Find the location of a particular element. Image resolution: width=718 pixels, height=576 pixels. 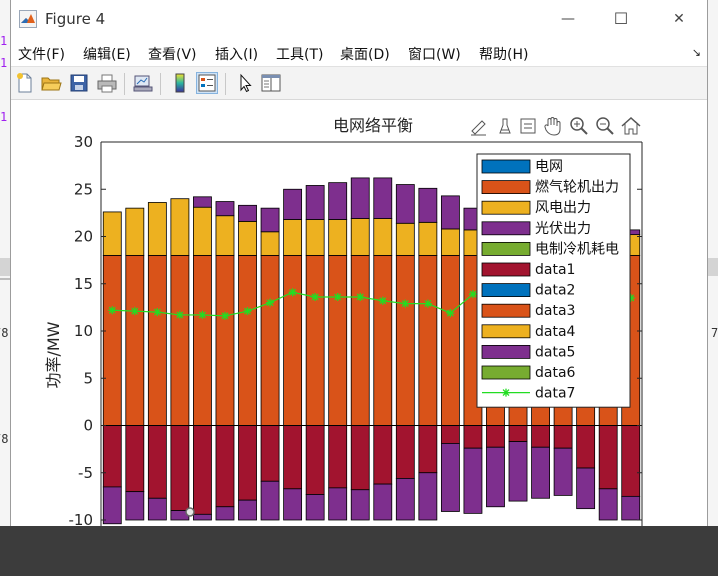

zoom-out-icon is located at coordinates (605, 126).